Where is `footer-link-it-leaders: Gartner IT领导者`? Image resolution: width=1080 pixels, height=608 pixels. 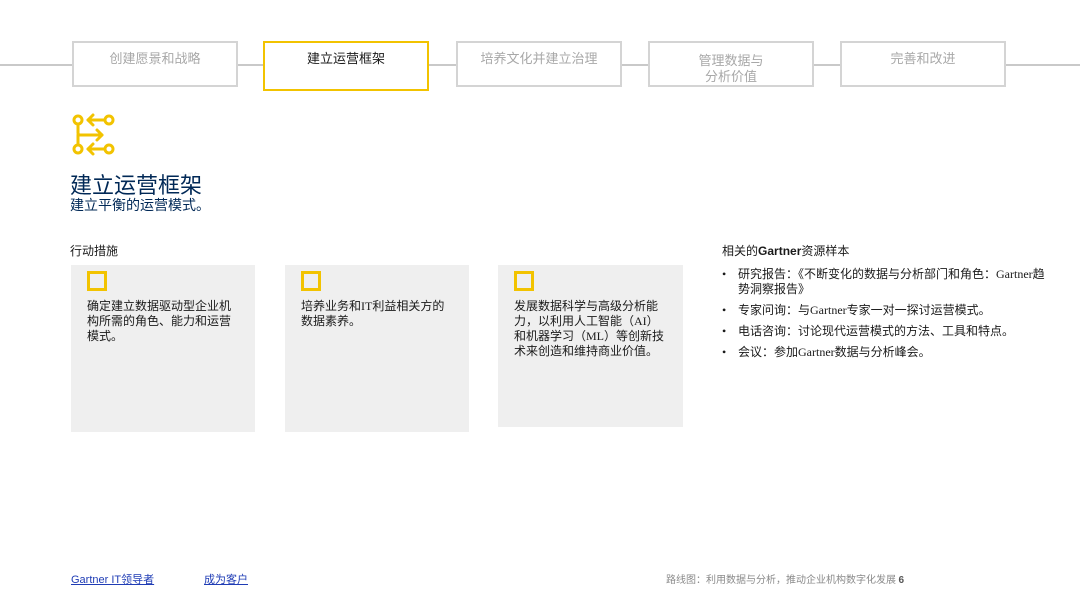 footer-link-it-leaders: Gartner IT领导者 is located at coordinates (112, 579).